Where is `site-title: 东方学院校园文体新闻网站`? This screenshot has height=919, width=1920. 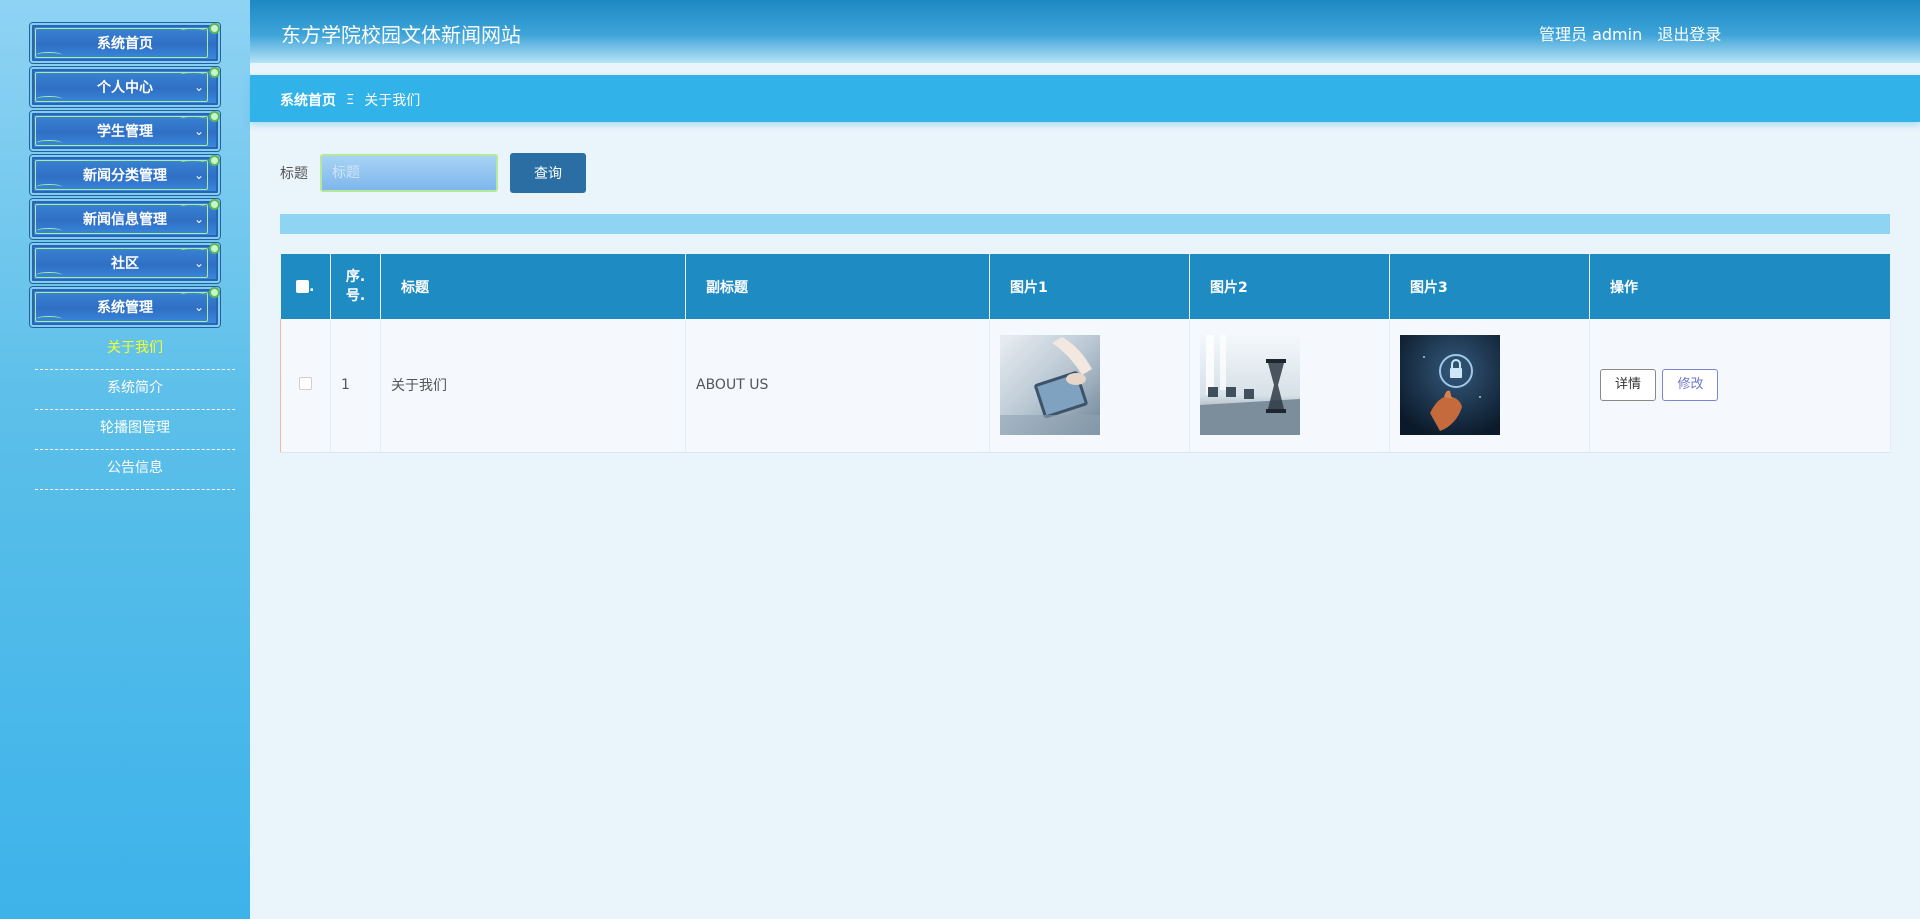
site-title: 东方学院校园文体新闻网站 is located at coordinates (401, 35).